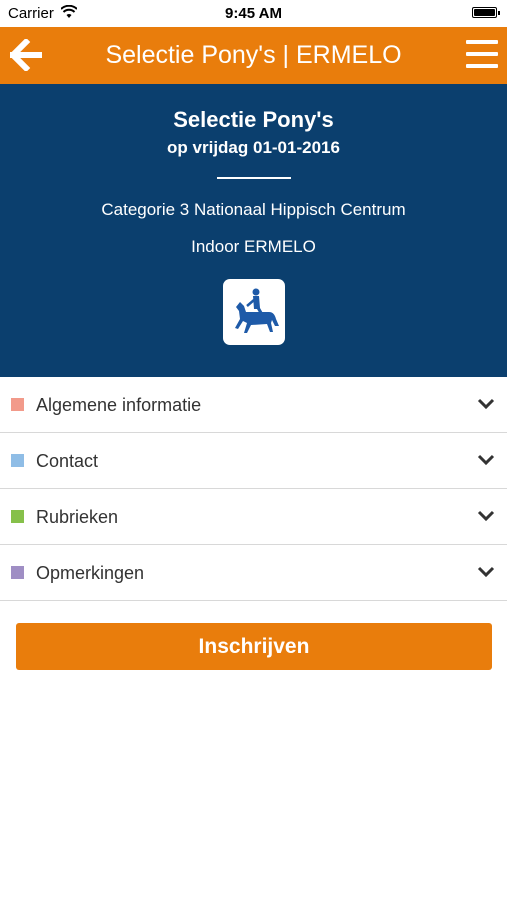 The height and width of the screenshot is (900, 507). What do you see at coordinates (253, 573) in the screenshot?
I see `section-opmerkingen: Opmerkingen` at bounding box center [253, 573].